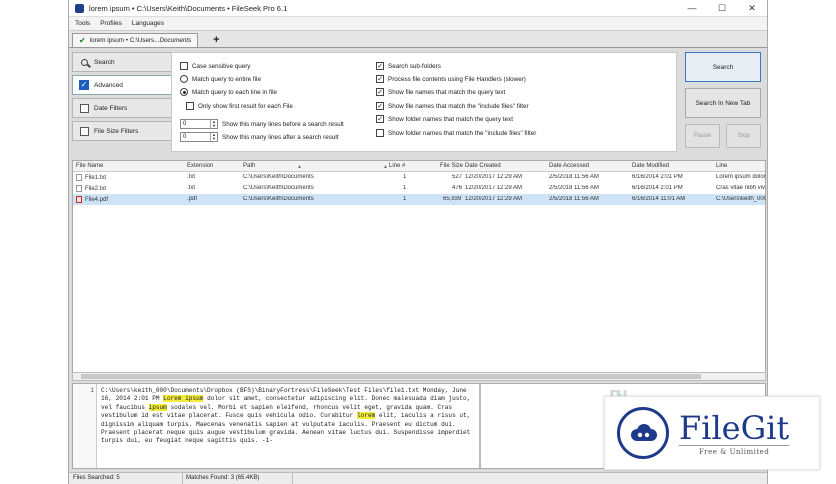  I want to click on lines-before-stepper: 0 ▲ ▼, so click(199, 124).